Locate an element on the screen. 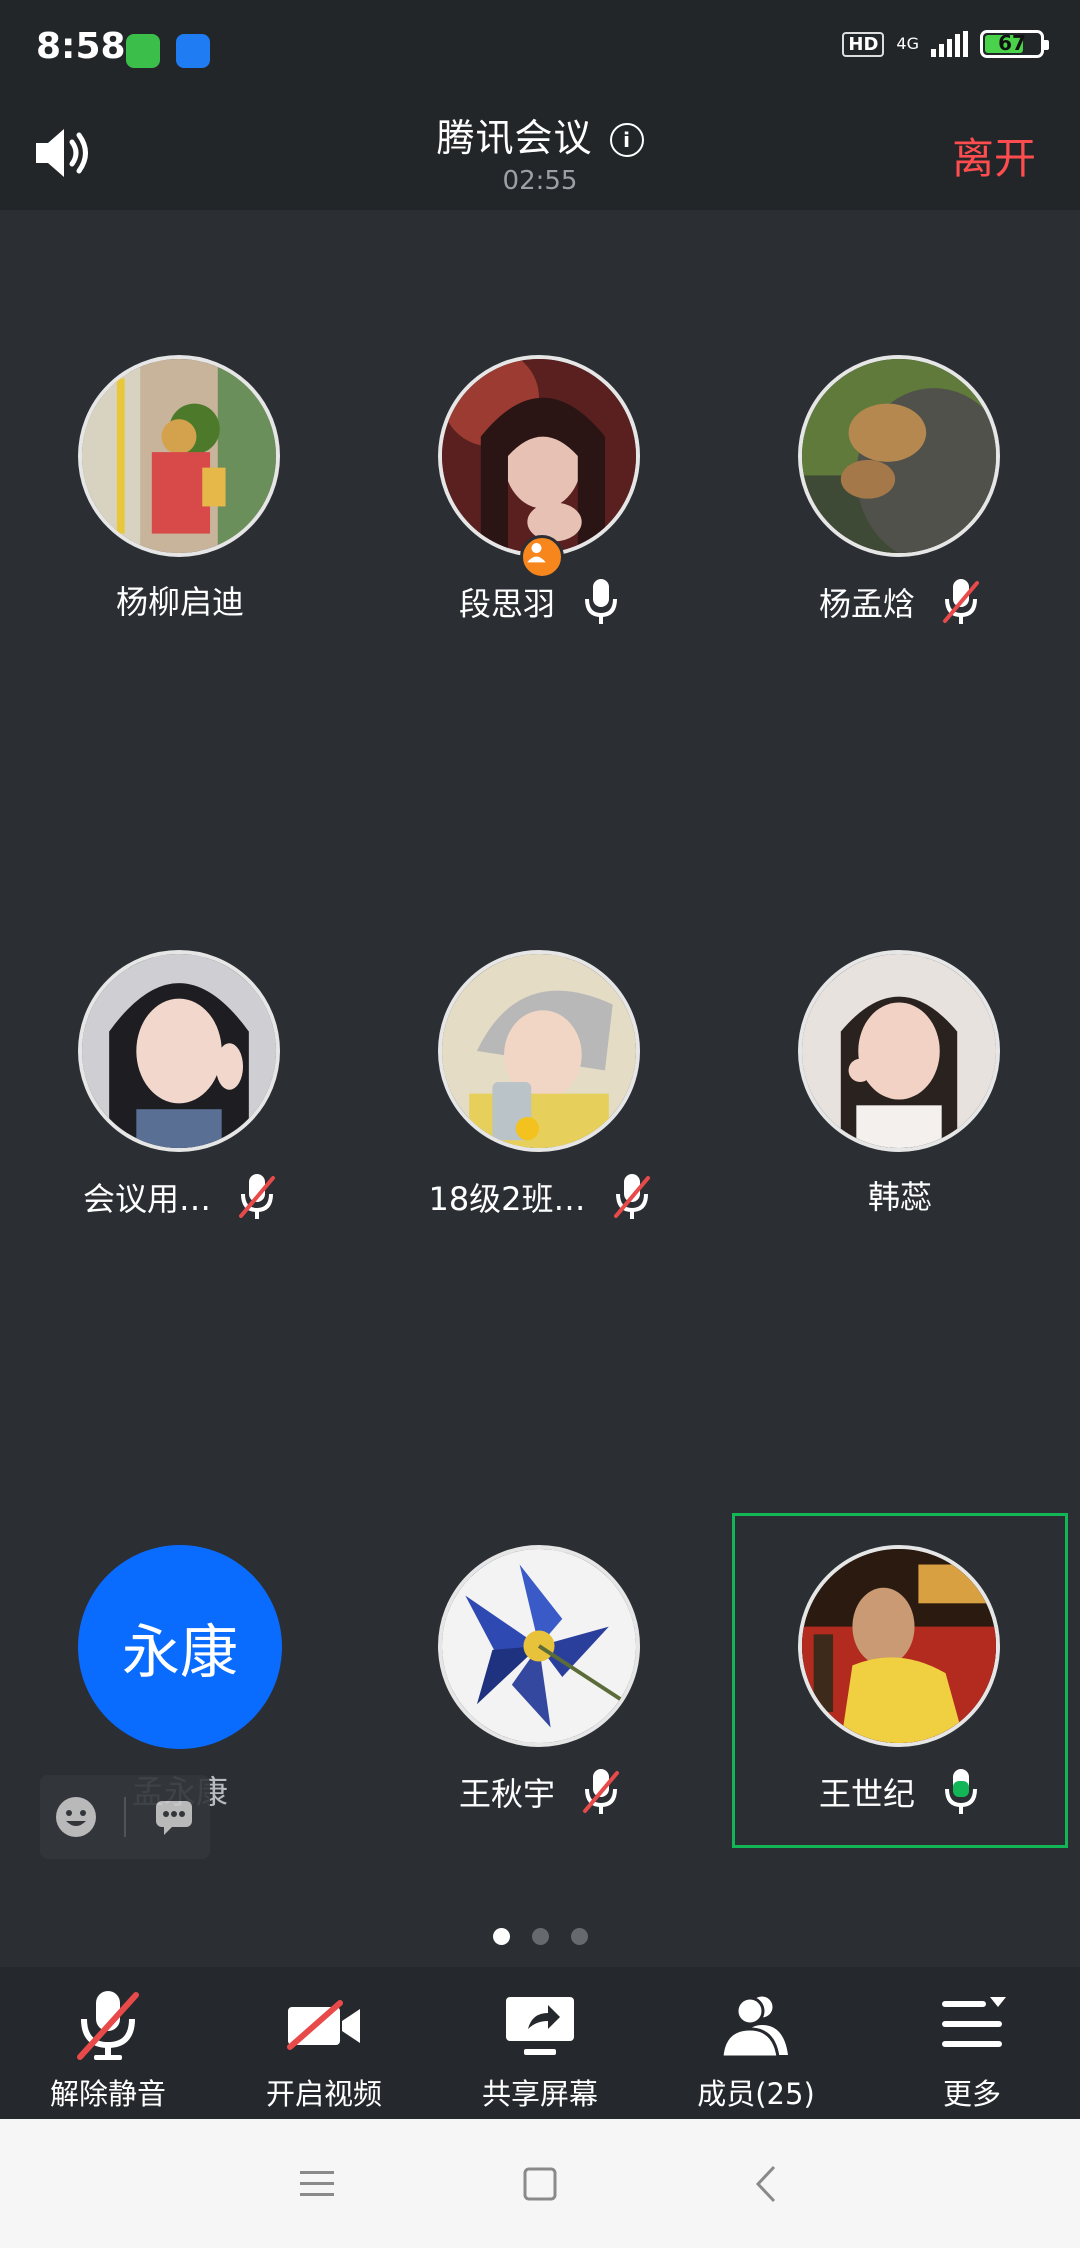  participant-name-row: 韩蕊 is located at coordinates (900, 1195).